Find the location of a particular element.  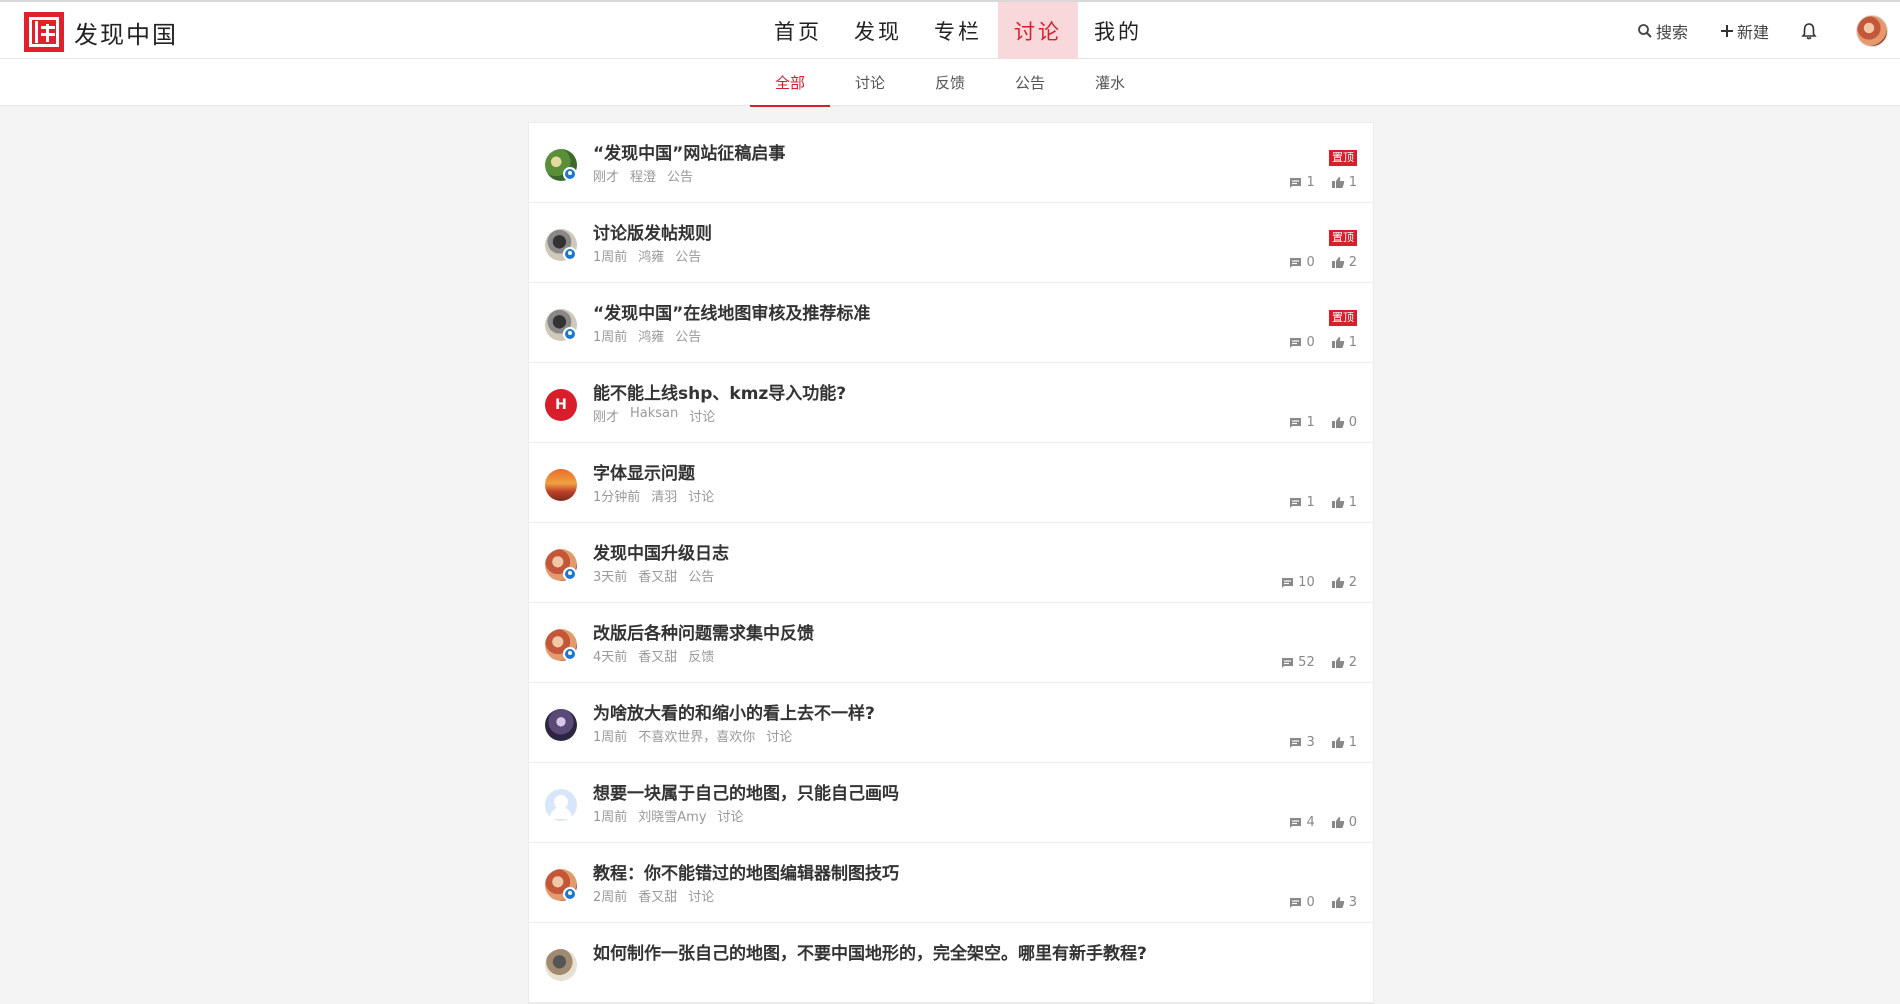

site-logo: 发现中国 is located at coordinates (101, 32).